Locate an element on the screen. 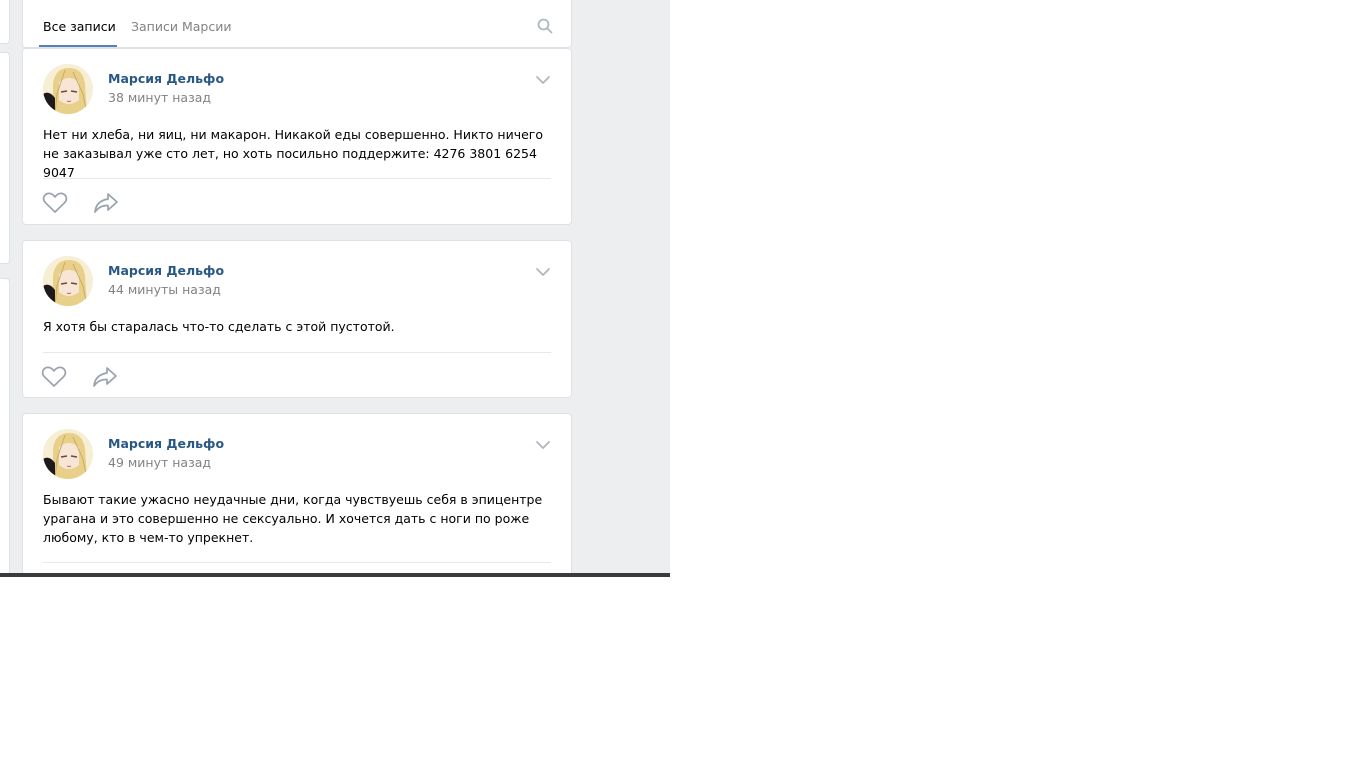 This screenshot has height=768, width=1366. screen-bottom-edge is located at coordinates (335, 575).